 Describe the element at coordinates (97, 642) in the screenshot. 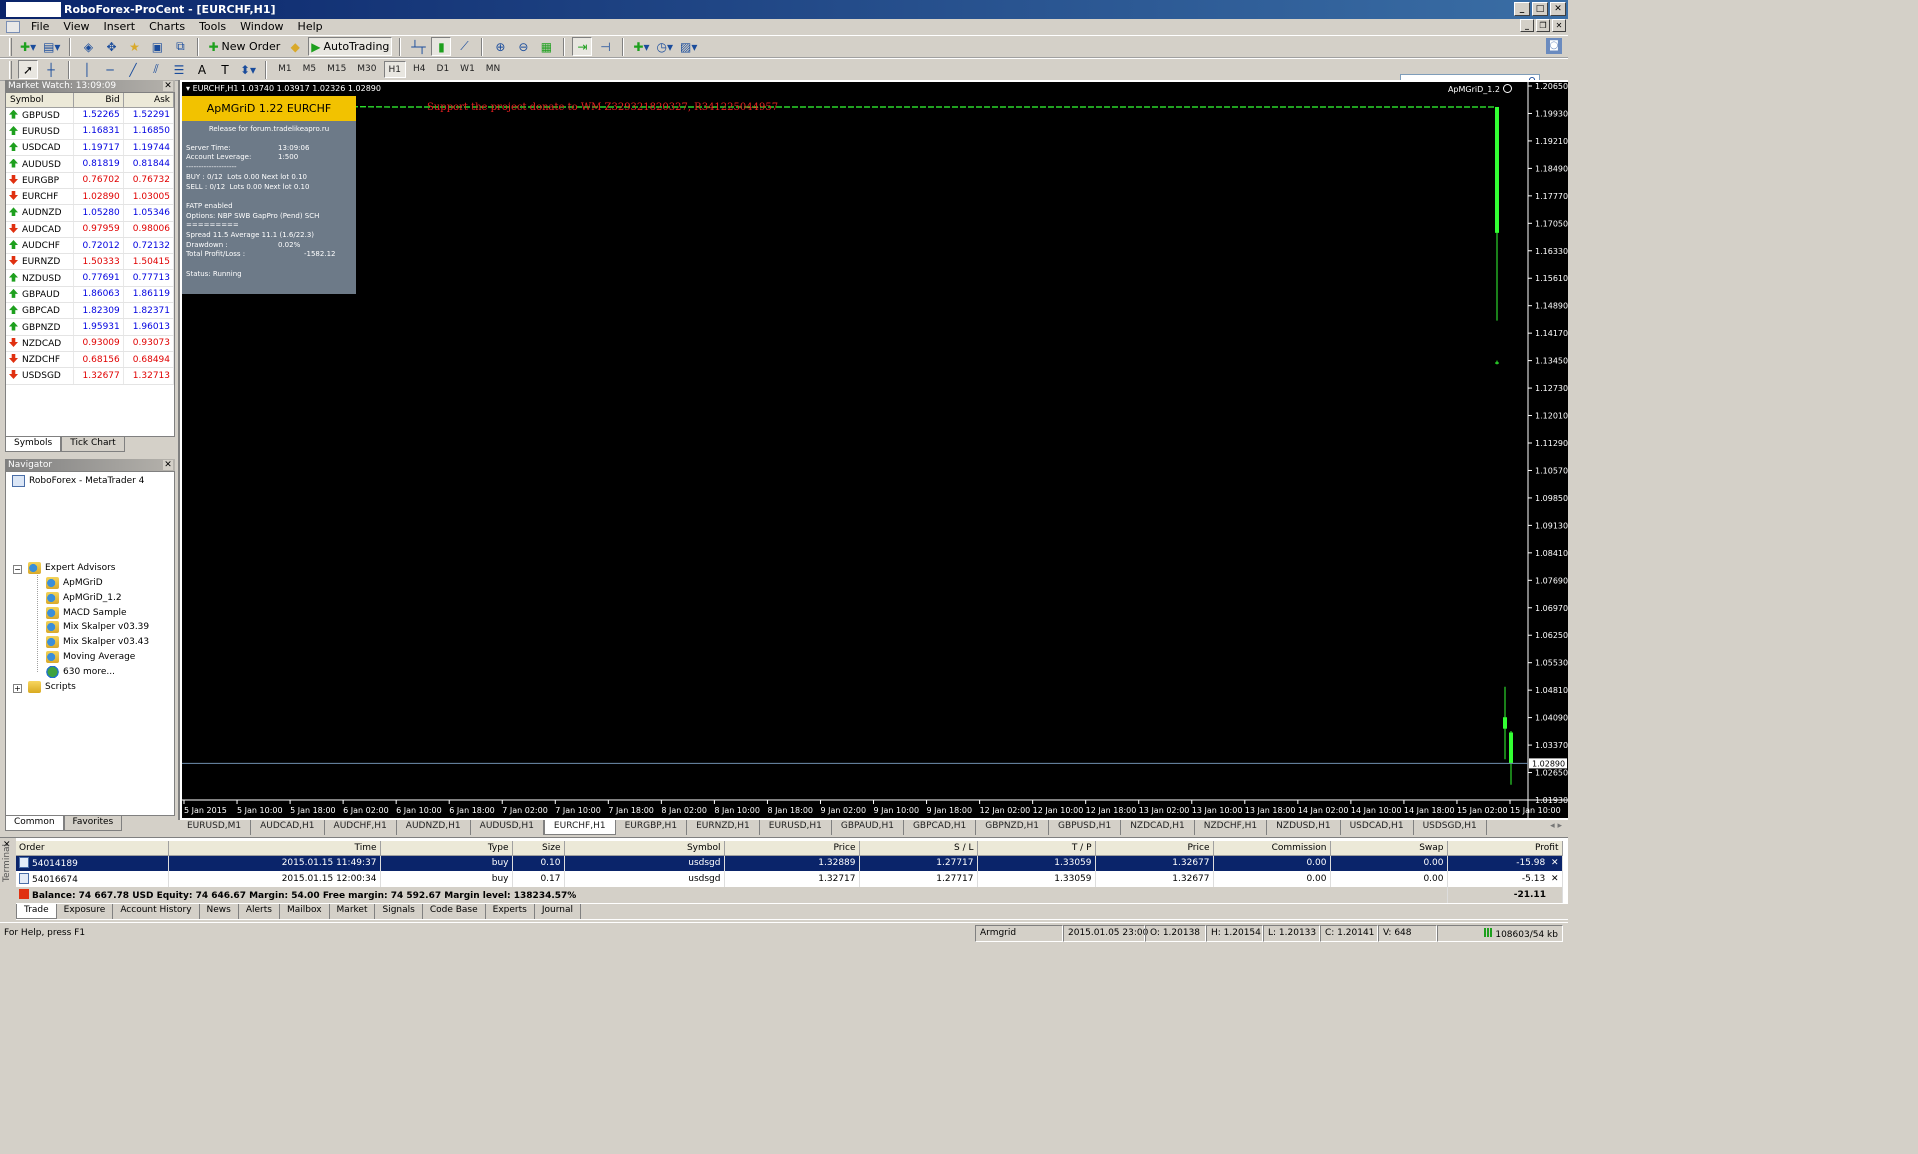

I see `tree-item-expert: Mix Skalper v03.43` at that location.